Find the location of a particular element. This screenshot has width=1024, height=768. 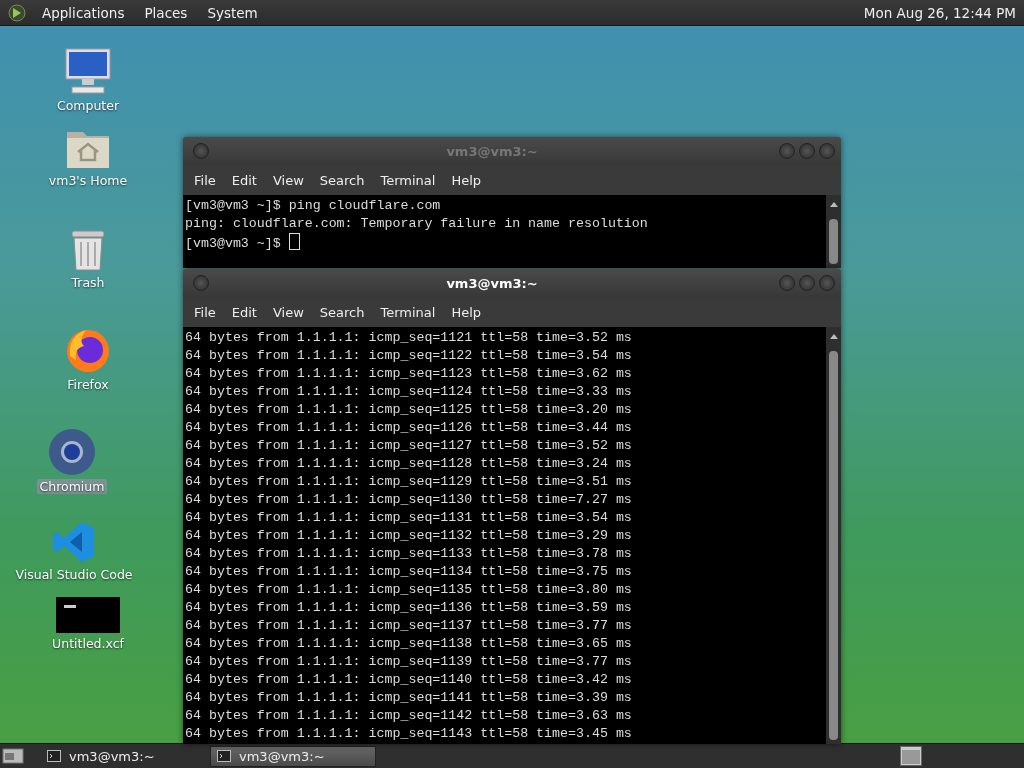

terminal-line: 64 bytes from 1.1.1.1: icmp_seq=1125 ttl=58 time=3.20 ms is located at coordinates (409, 410).